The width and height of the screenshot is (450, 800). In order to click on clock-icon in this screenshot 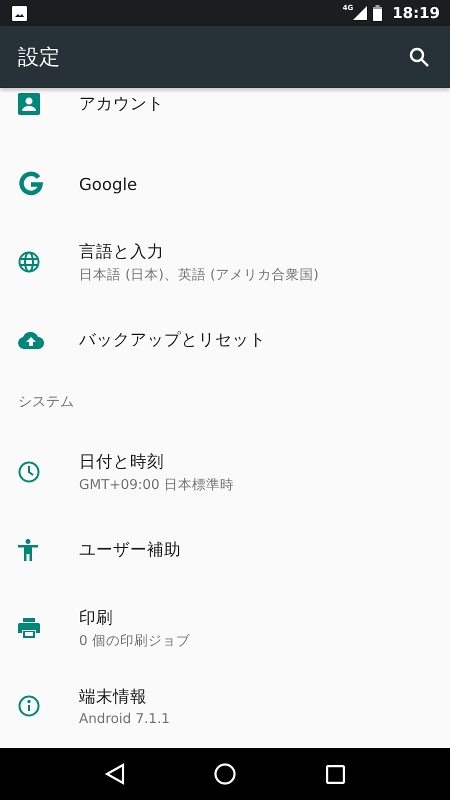, I will do `click(29, 472)`.